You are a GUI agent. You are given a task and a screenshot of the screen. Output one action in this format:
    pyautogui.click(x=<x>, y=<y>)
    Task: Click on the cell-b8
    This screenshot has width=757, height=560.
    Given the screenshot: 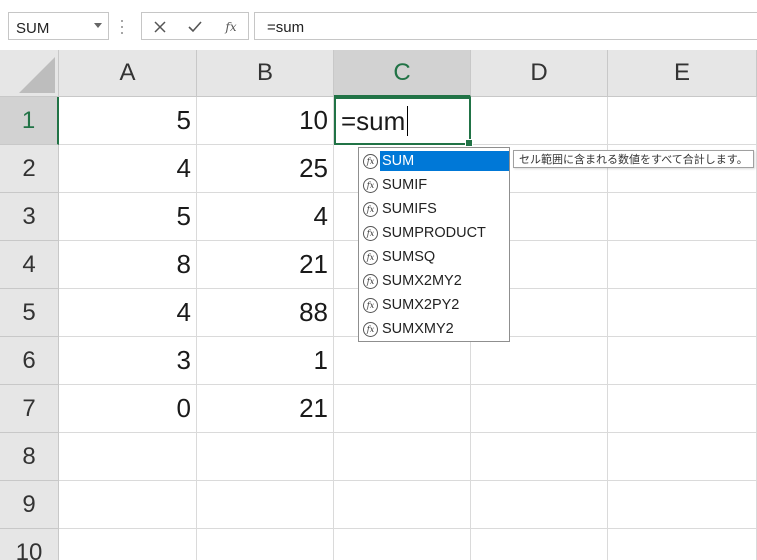 What is the action you would take?
    pyautogui.click(x=265, y=457)
    